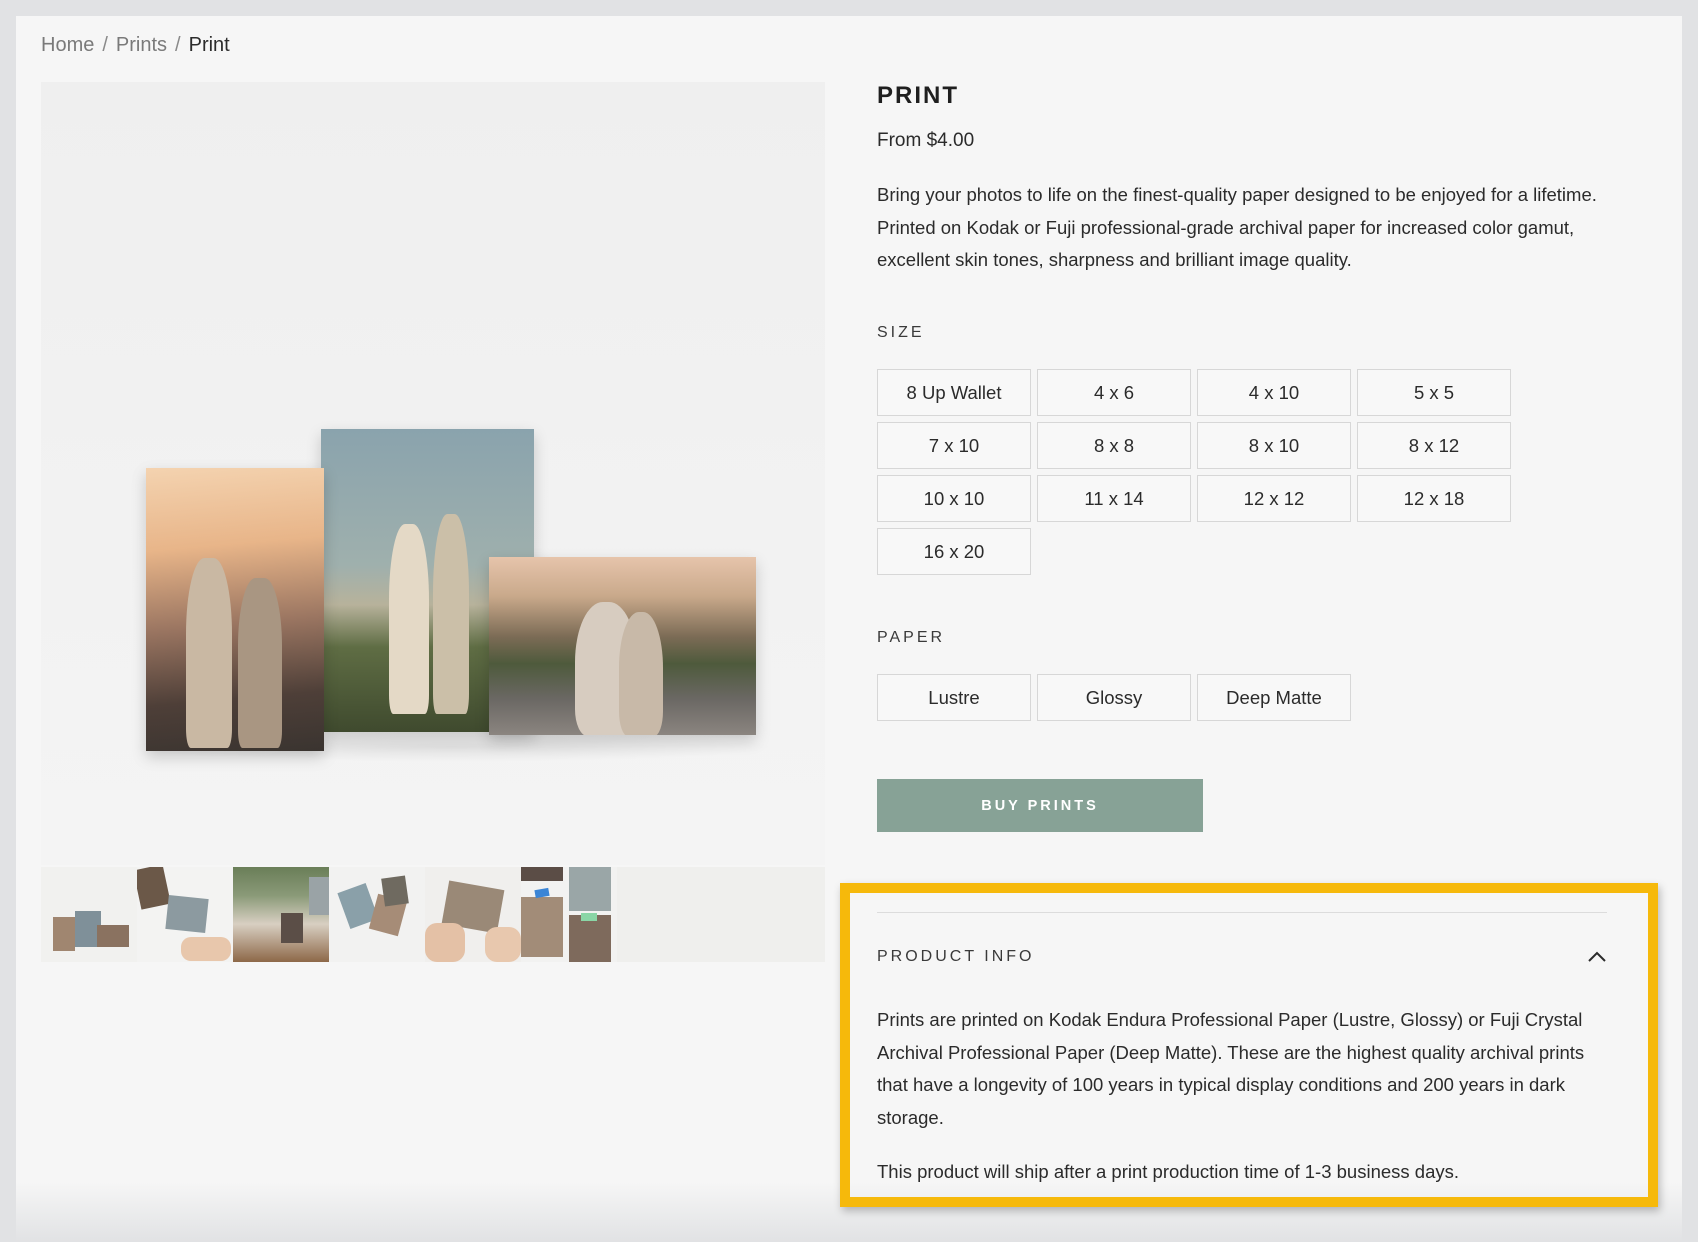 The width and height of the screenshot is (1698, 1242). I want to click on size-option-8x10: 8 x 10, so click(1274, 445).